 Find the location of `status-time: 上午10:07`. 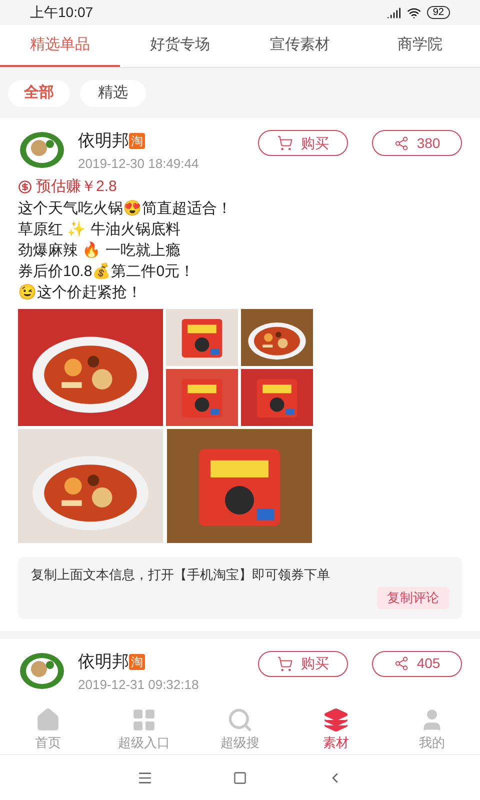

status-time: 上午10:07 is located at coordinates (62, 12).